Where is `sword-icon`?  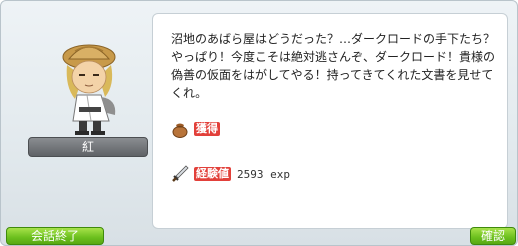
sword-icon is located at coordinates (180, 173).